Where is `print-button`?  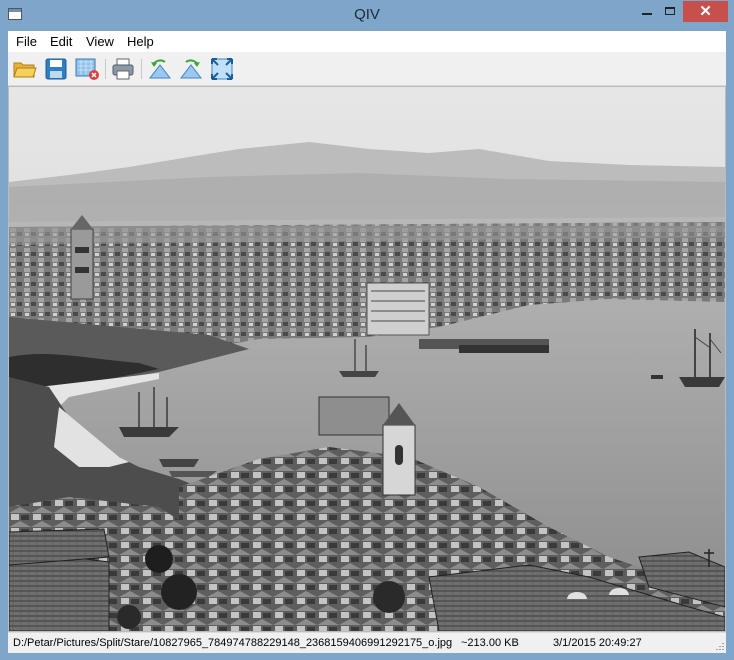
print-button is located at coordinates (123, 69).